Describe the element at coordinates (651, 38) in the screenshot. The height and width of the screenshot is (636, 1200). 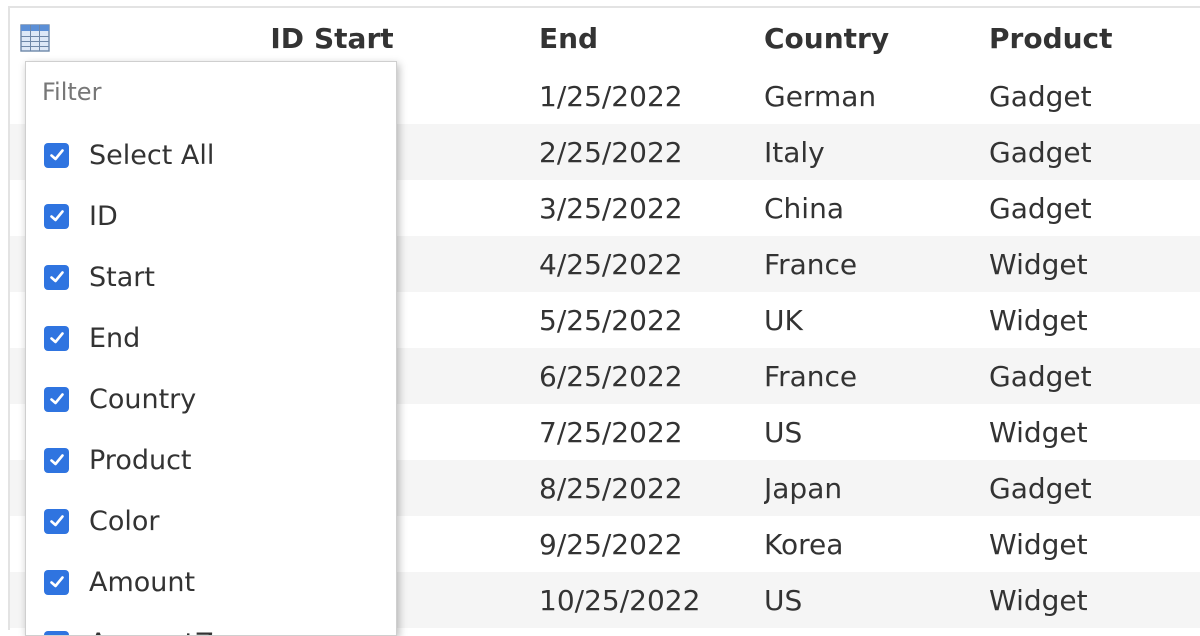
I see `column-header-end: End` at that location.